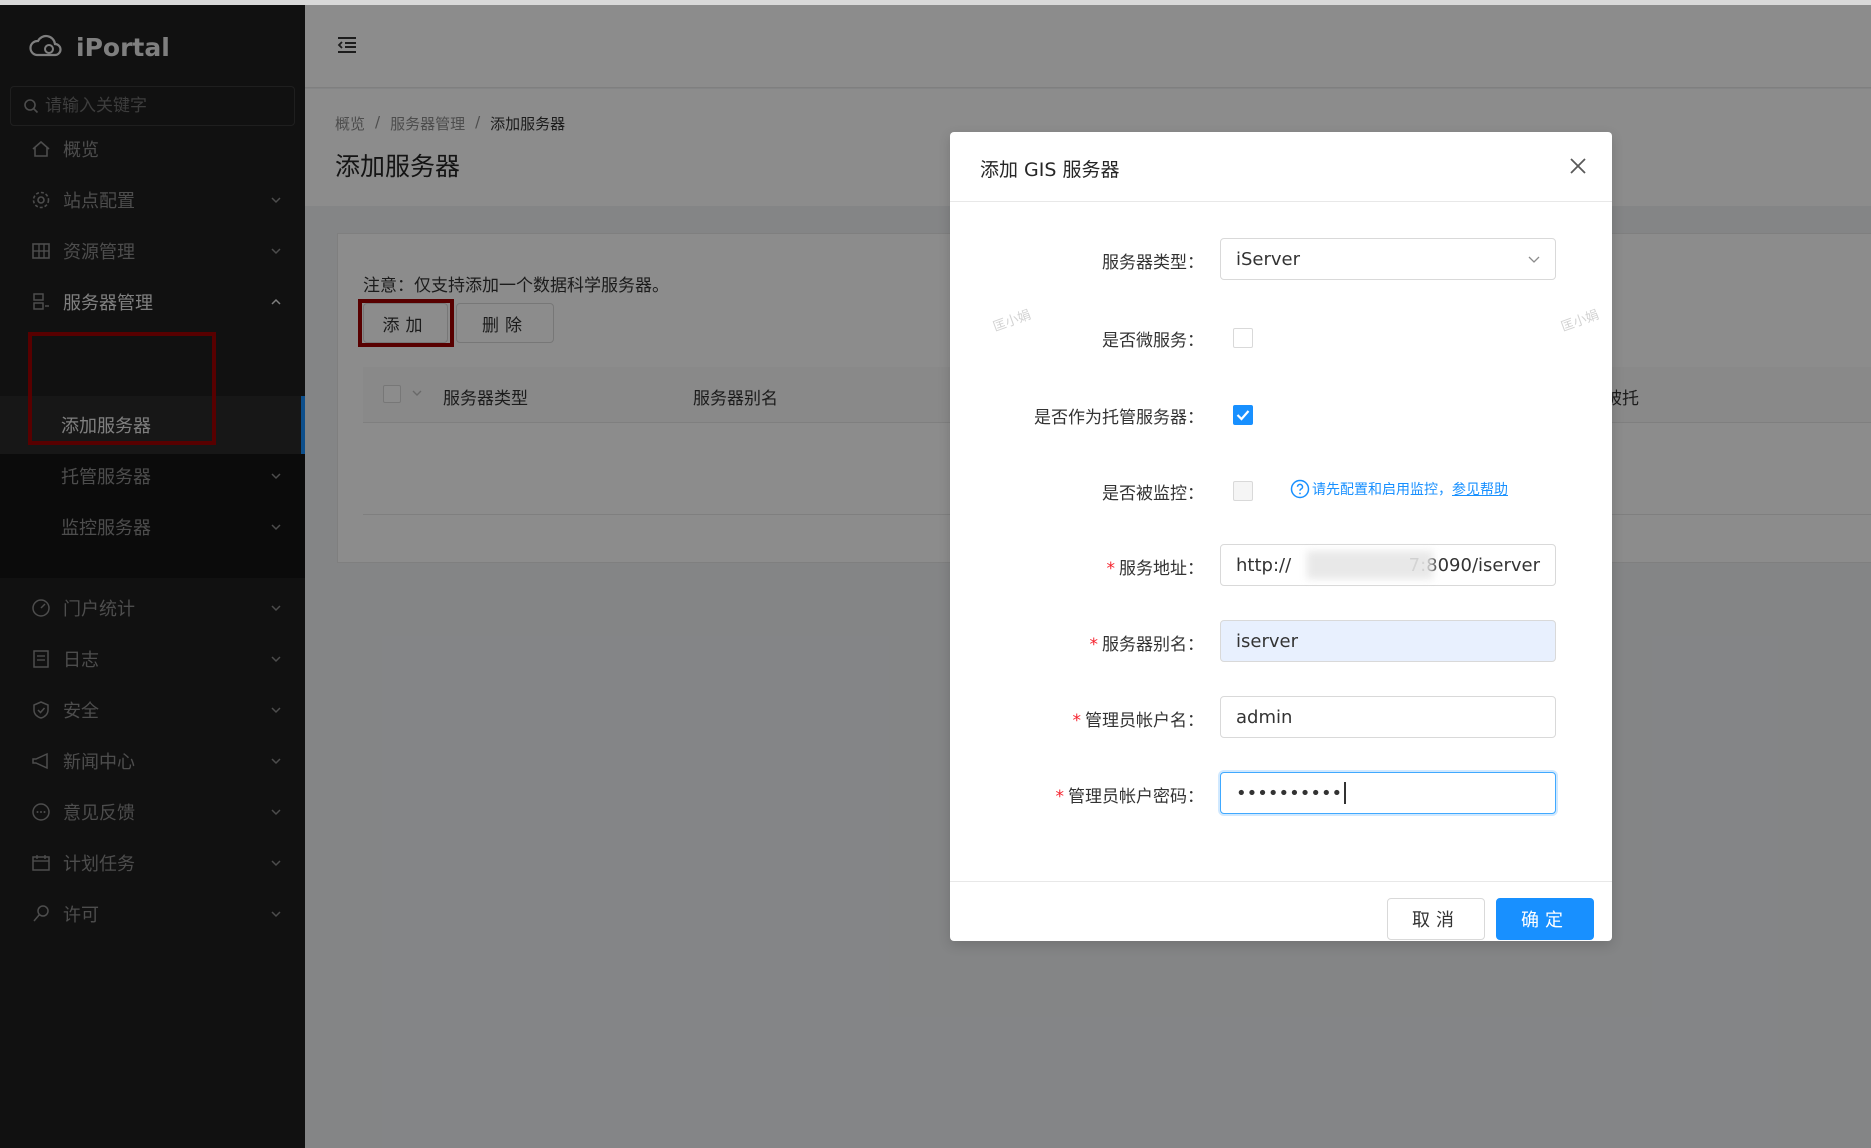 The height and width of the screenshot is (1148, 1871). Describe the element at coordinates (1388, 793) in the screenshot. I see `admin-password-input: ••••••••••` at that location.